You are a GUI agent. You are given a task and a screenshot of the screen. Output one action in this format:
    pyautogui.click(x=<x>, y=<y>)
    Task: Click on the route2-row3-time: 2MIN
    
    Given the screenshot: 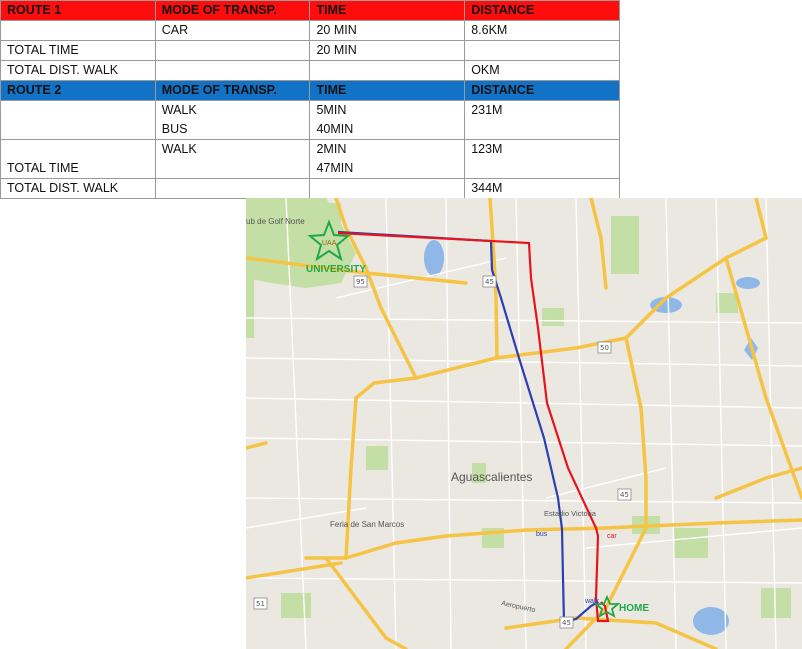 What is the action you would take?
    pyautogui.click(x=331, y=149)
    